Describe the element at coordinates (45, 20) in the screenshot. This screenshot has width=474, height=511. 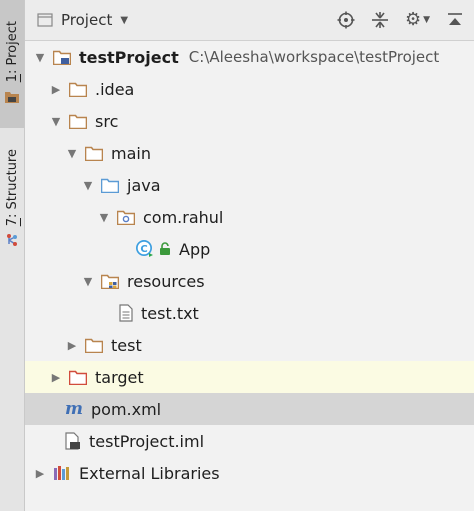
I see `project-view-icon` at that location.